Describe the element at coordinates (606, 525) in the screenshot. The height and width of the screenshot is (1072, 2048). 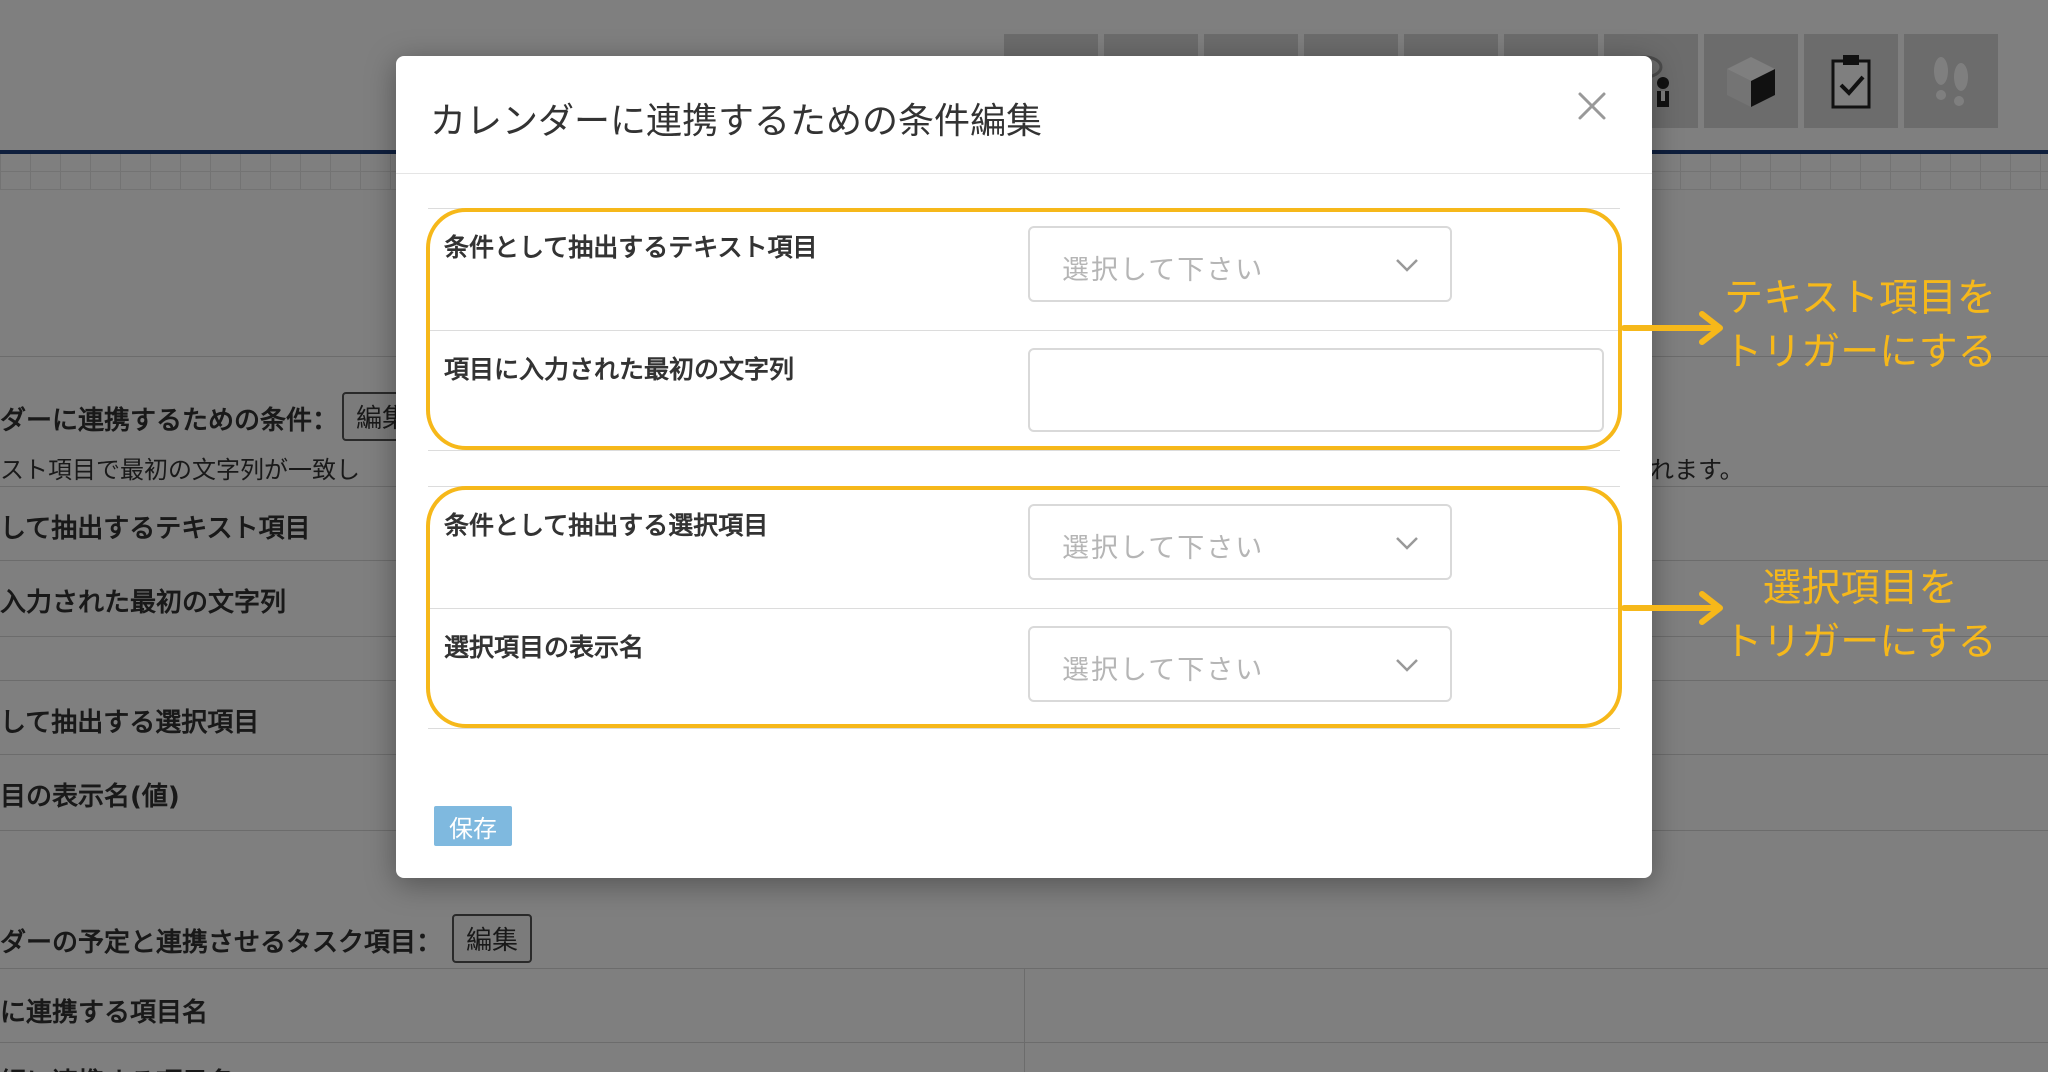
I see `select-field-label: 条件として抽出する選択項目` at that location.